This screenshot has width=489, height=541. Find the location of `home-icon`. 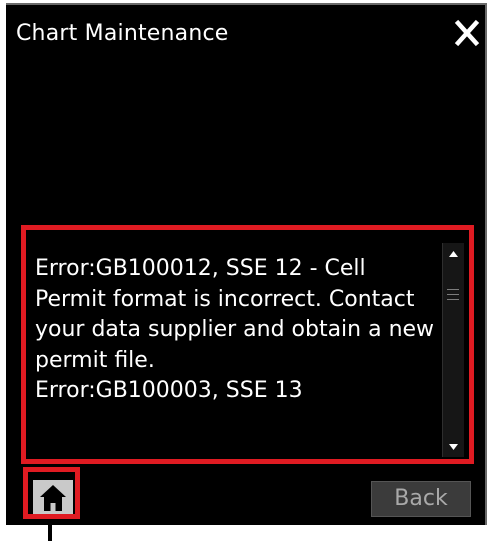

home-icon is located at coordinates (53, 498).